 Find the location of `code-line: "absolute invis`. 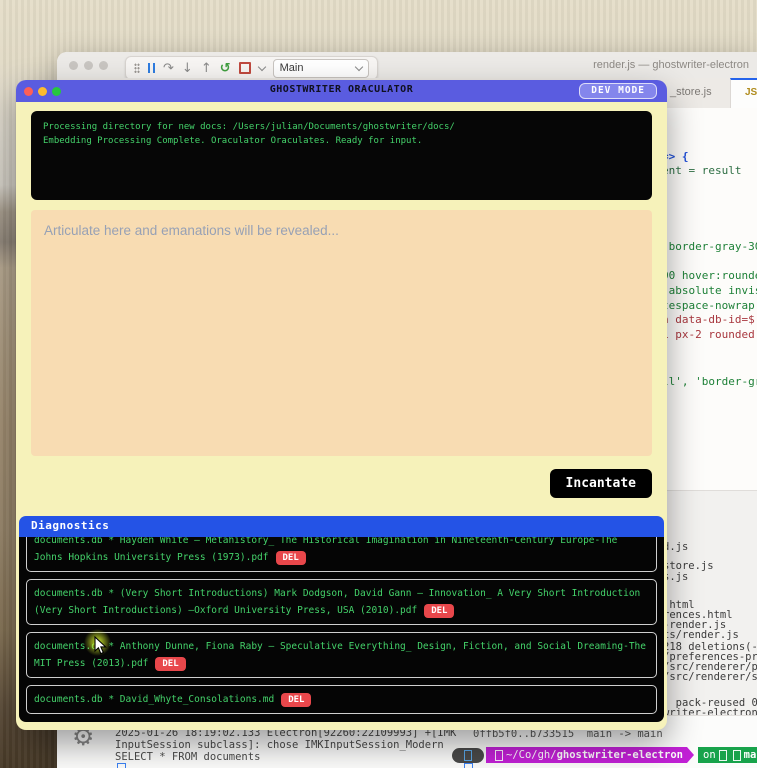

code-line: "absolute invis is located at coordinates (709, 290).